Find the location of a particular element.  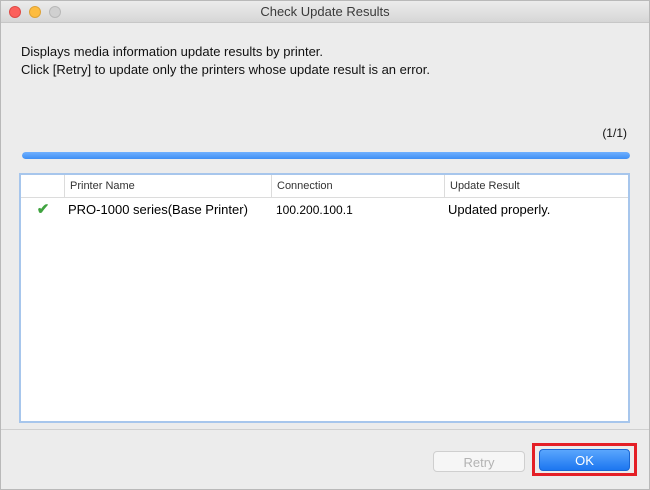

ok-button: OK is located at coordinates (584, 460).